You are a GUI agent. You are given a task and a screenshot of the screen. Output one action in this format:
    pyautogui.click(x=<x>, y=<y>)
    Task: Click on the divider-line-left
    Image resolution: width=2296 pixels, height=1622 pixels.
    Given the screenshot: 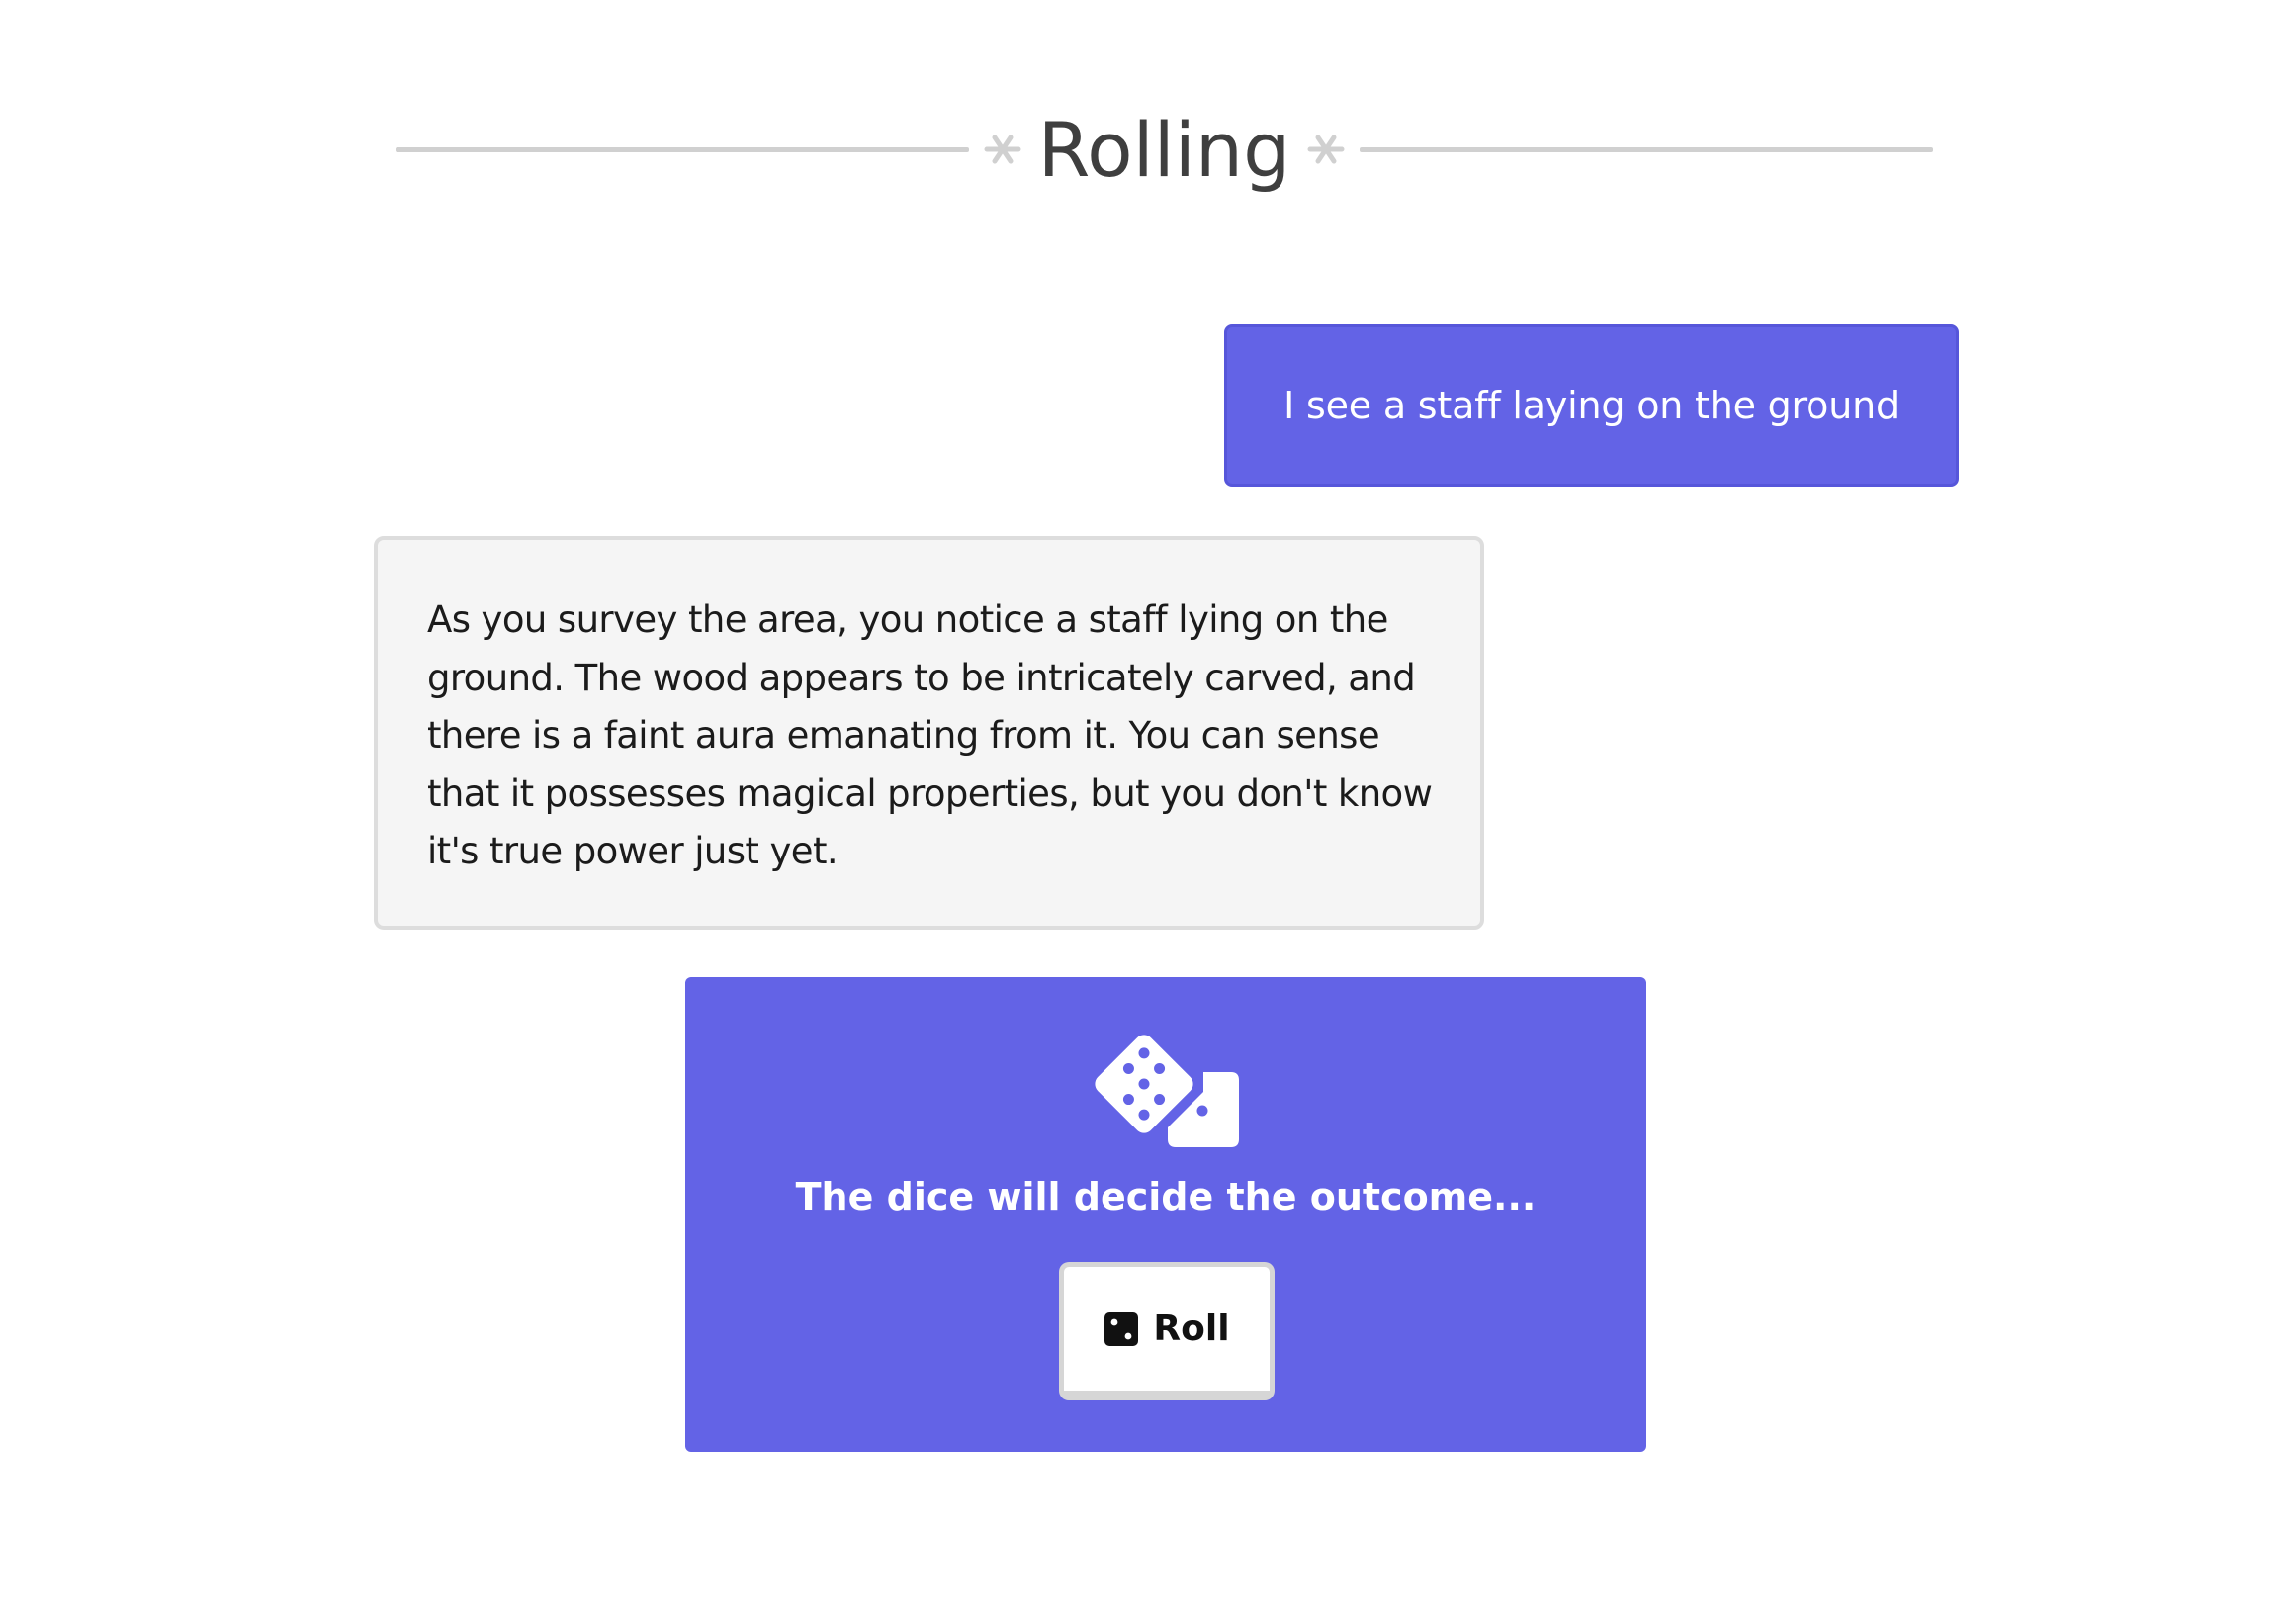 What is the action you would take?
    pyautogui.click(x=682, y=149)
    